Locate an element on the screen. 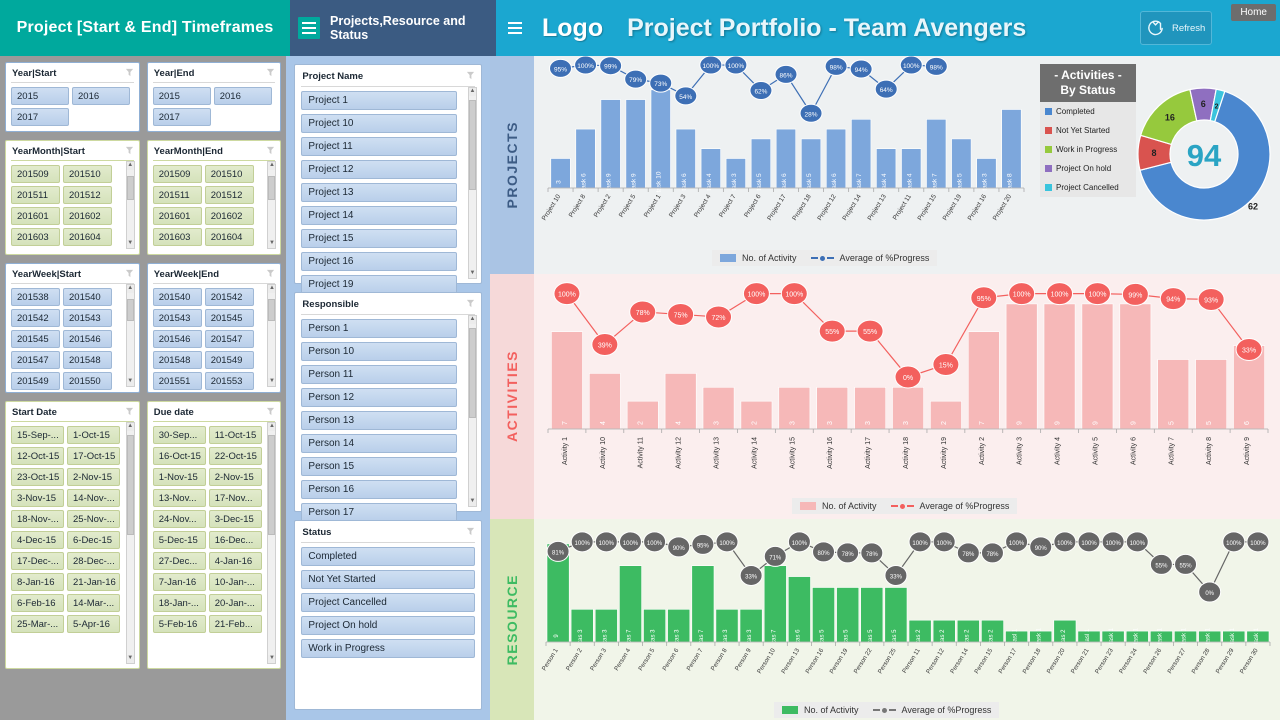  slicer-item: 1-Nov-15 is located at coordinates (179, 477).